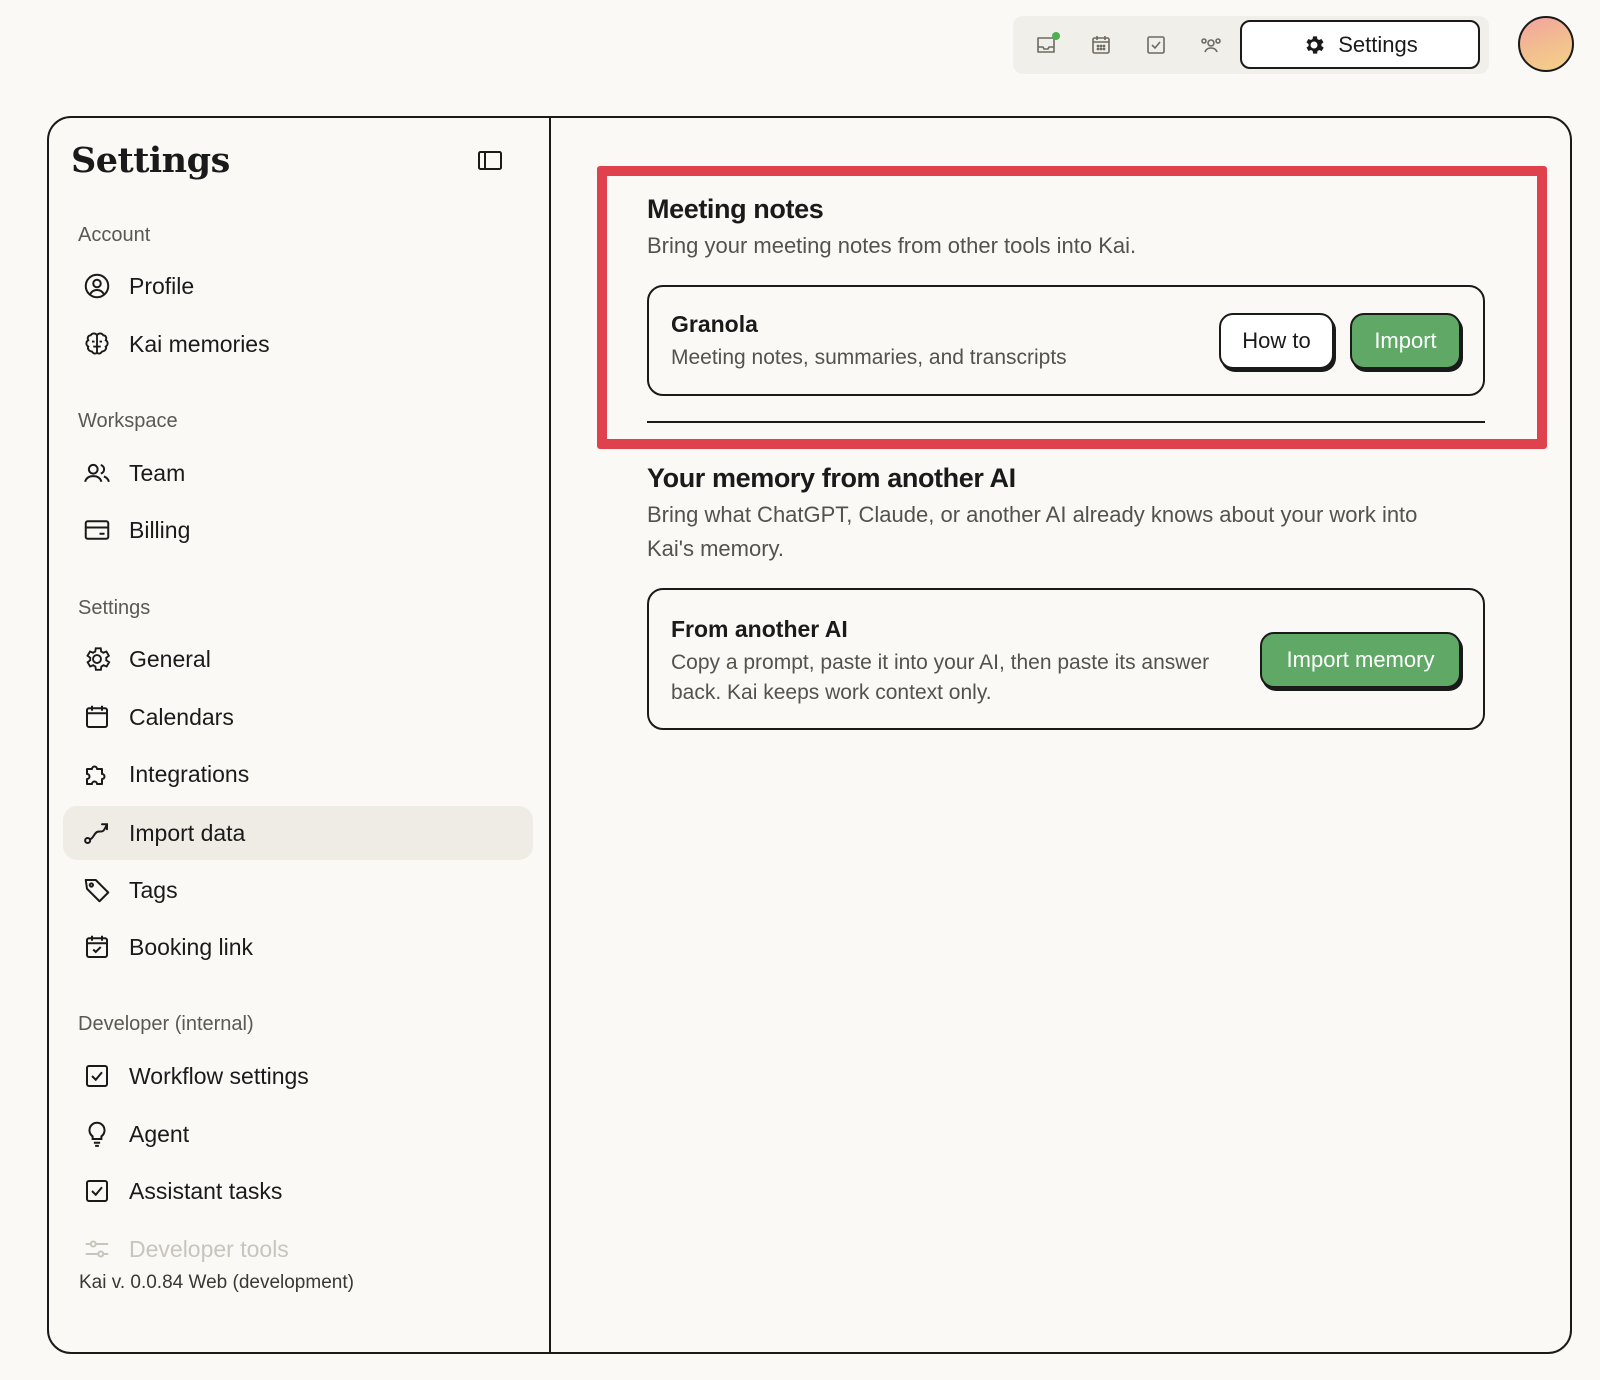 The height and width of the screenshot is (1380, 1600). Describe the element at coordinates (162, 285) in the screenshot. I see `sidebar-item-label: Profile` at that location.